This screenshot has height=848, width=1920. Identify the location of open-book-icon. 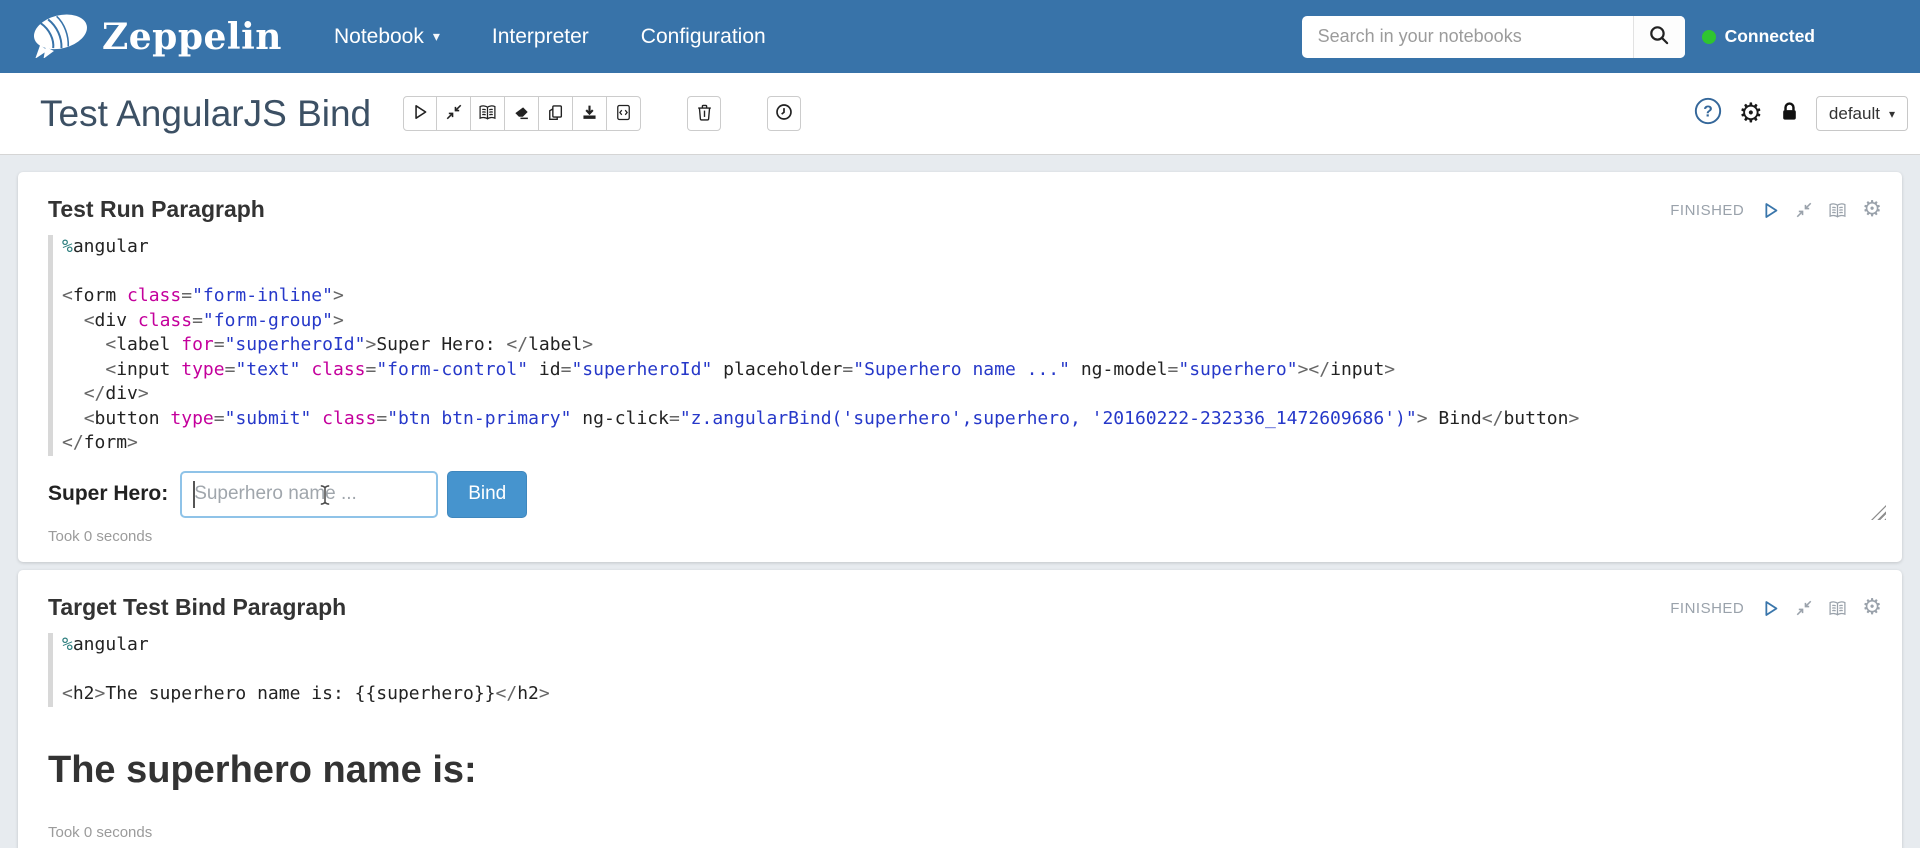
(487, 114).